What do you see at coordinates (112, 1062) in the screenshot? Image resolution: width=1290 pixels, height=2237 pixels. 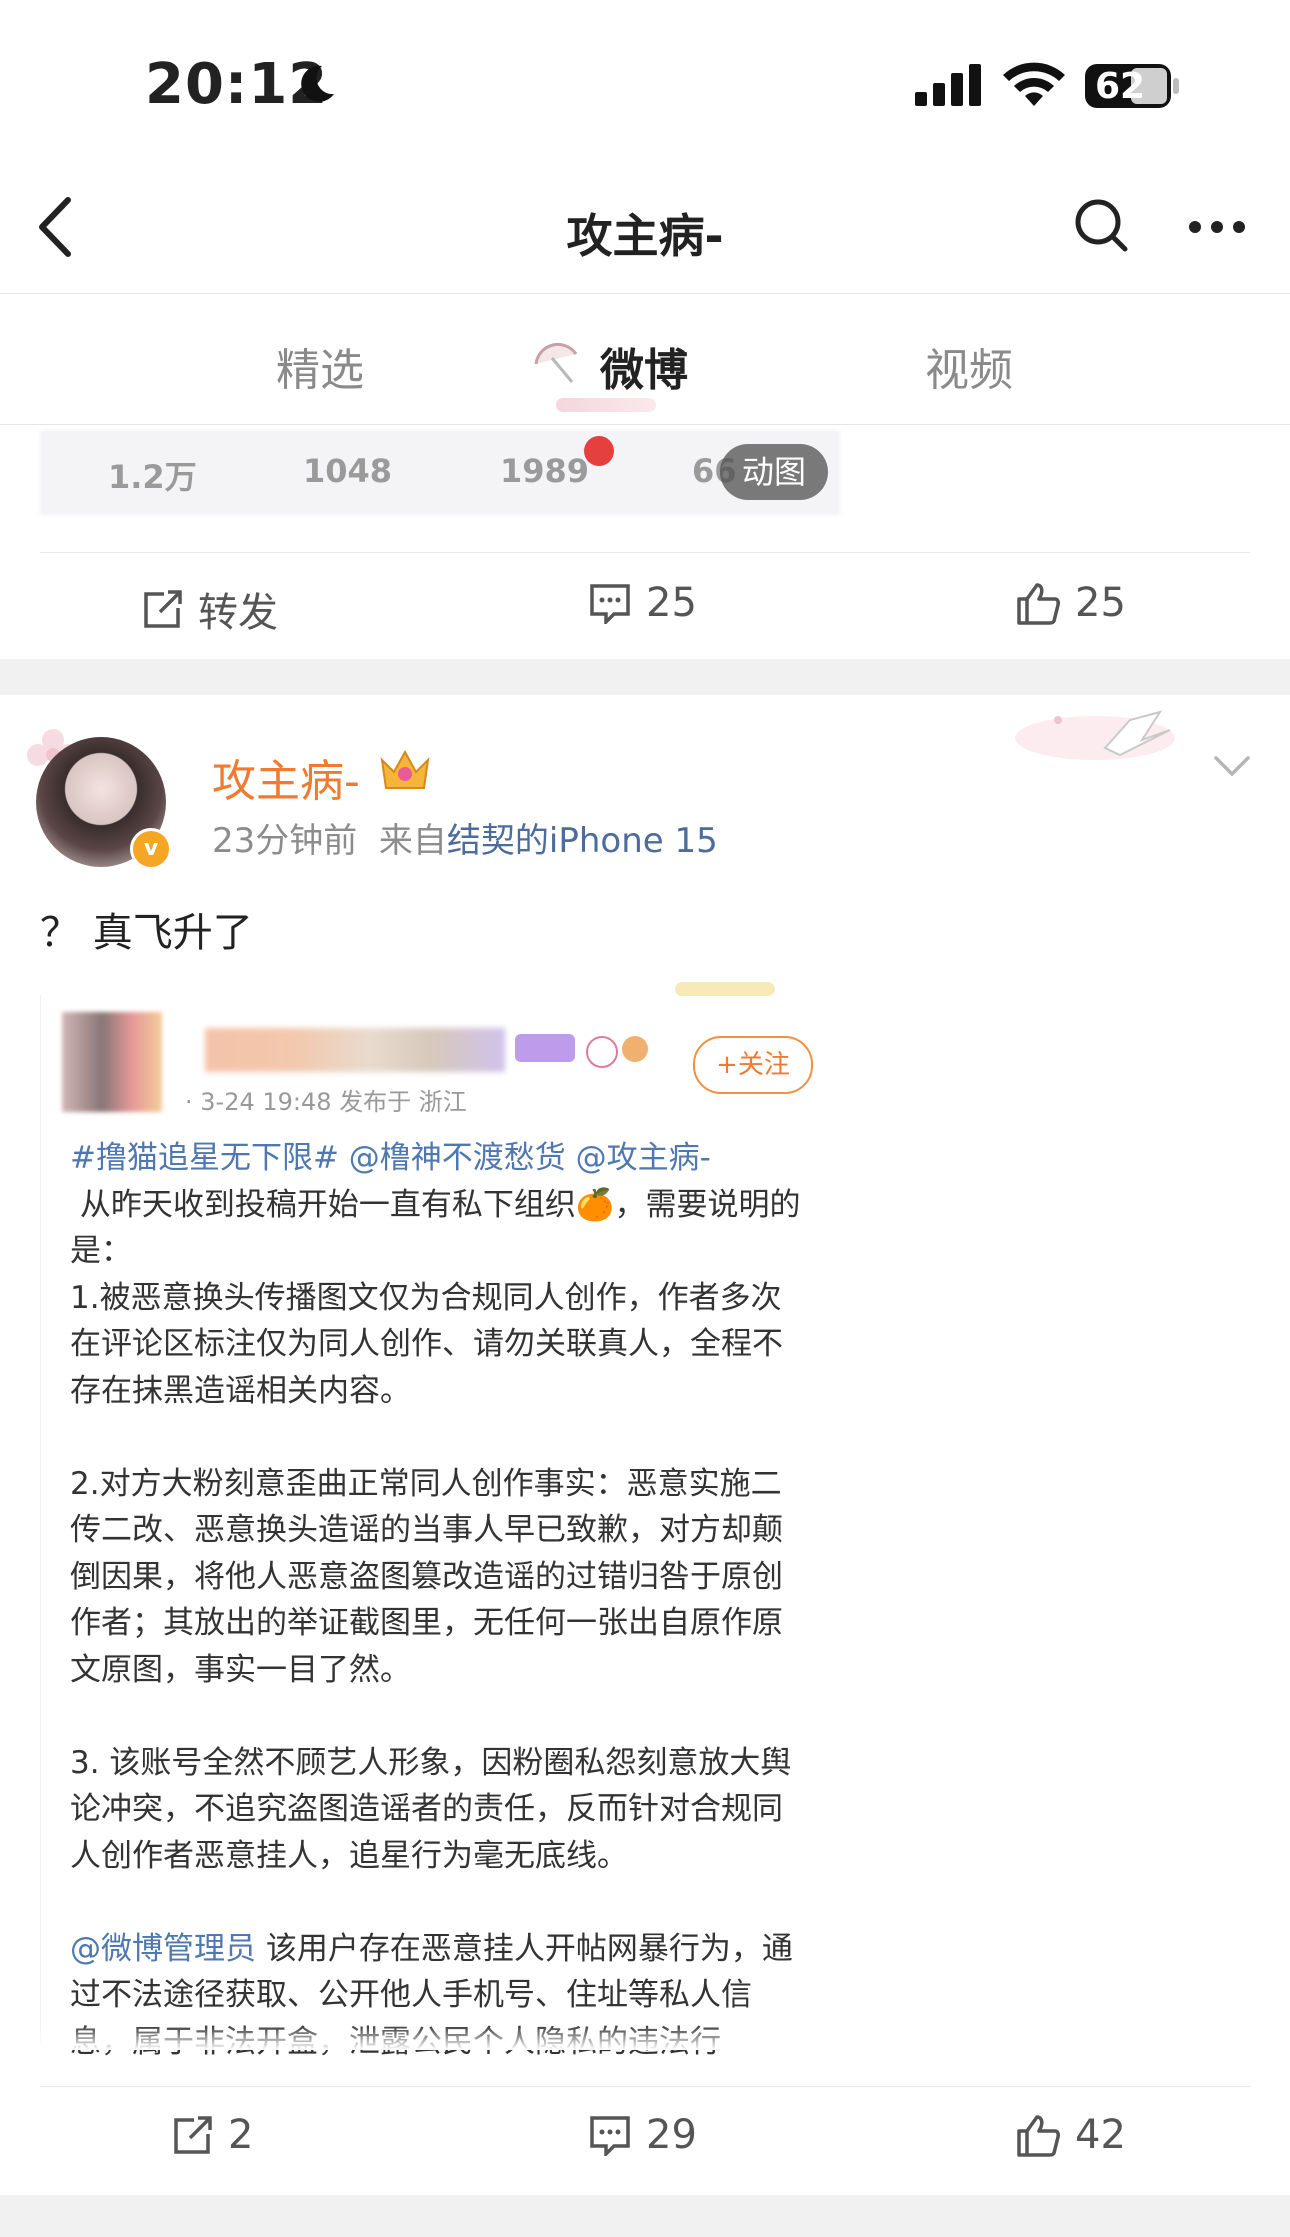 I see `blurred-avatar` at bounding box center [112, 1062].